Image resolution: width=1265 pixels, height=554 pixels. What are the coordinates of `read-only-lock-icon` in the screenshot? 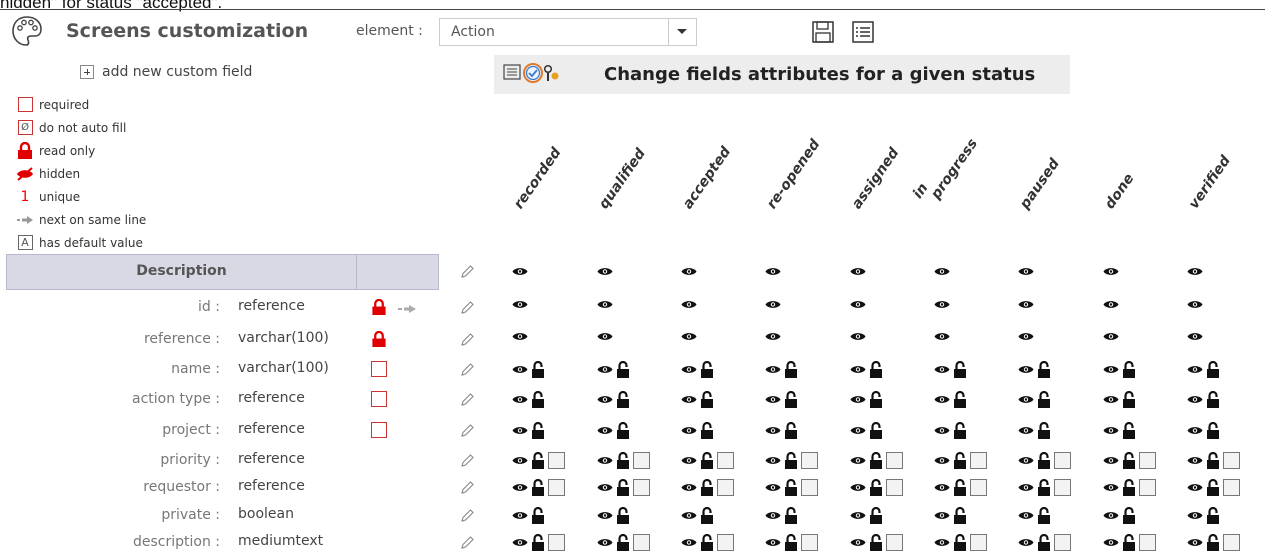 It's located at (379, 307).